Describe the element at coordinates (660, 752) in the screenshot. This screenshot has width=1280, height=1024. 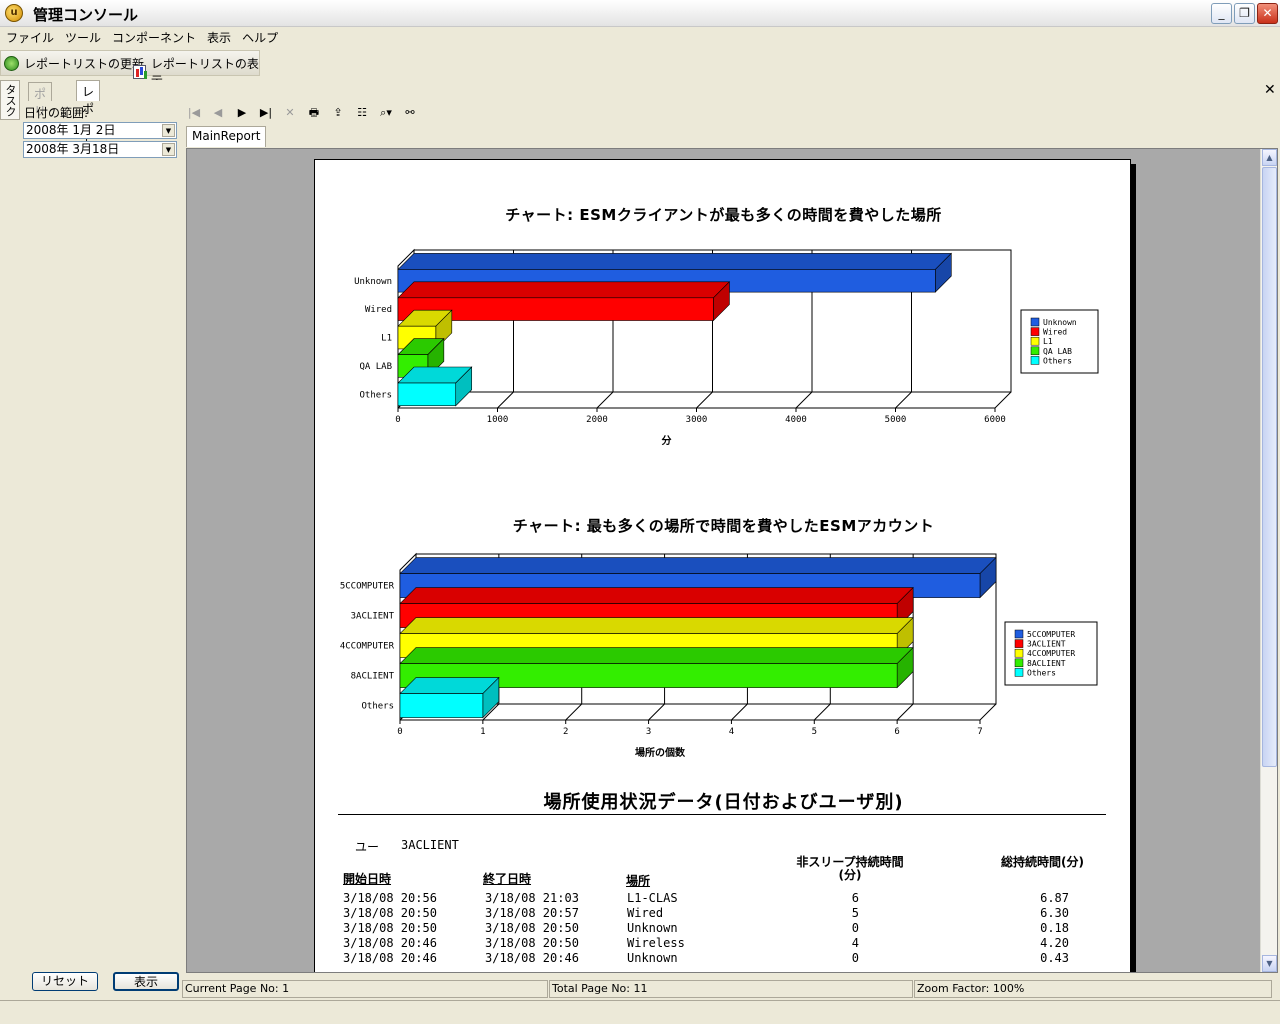
I see `x-axis-label: 場所の個数` at that location.